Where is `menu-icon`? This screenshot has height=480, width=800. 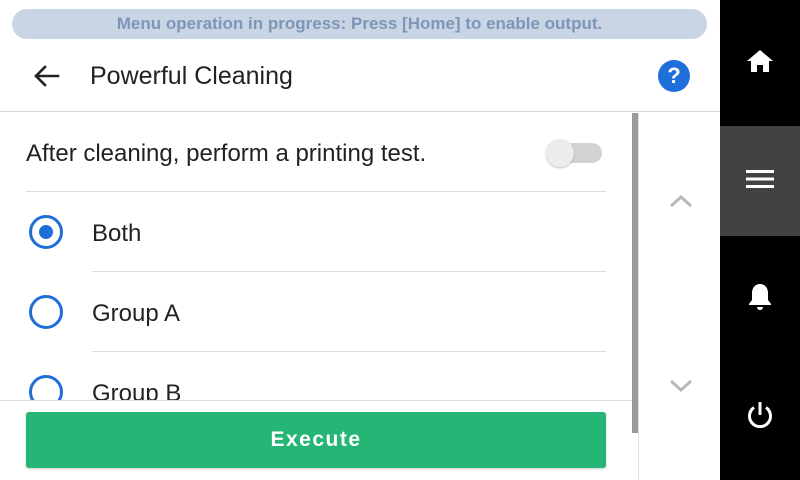
menu-icon is located at coordinates (760, 181).